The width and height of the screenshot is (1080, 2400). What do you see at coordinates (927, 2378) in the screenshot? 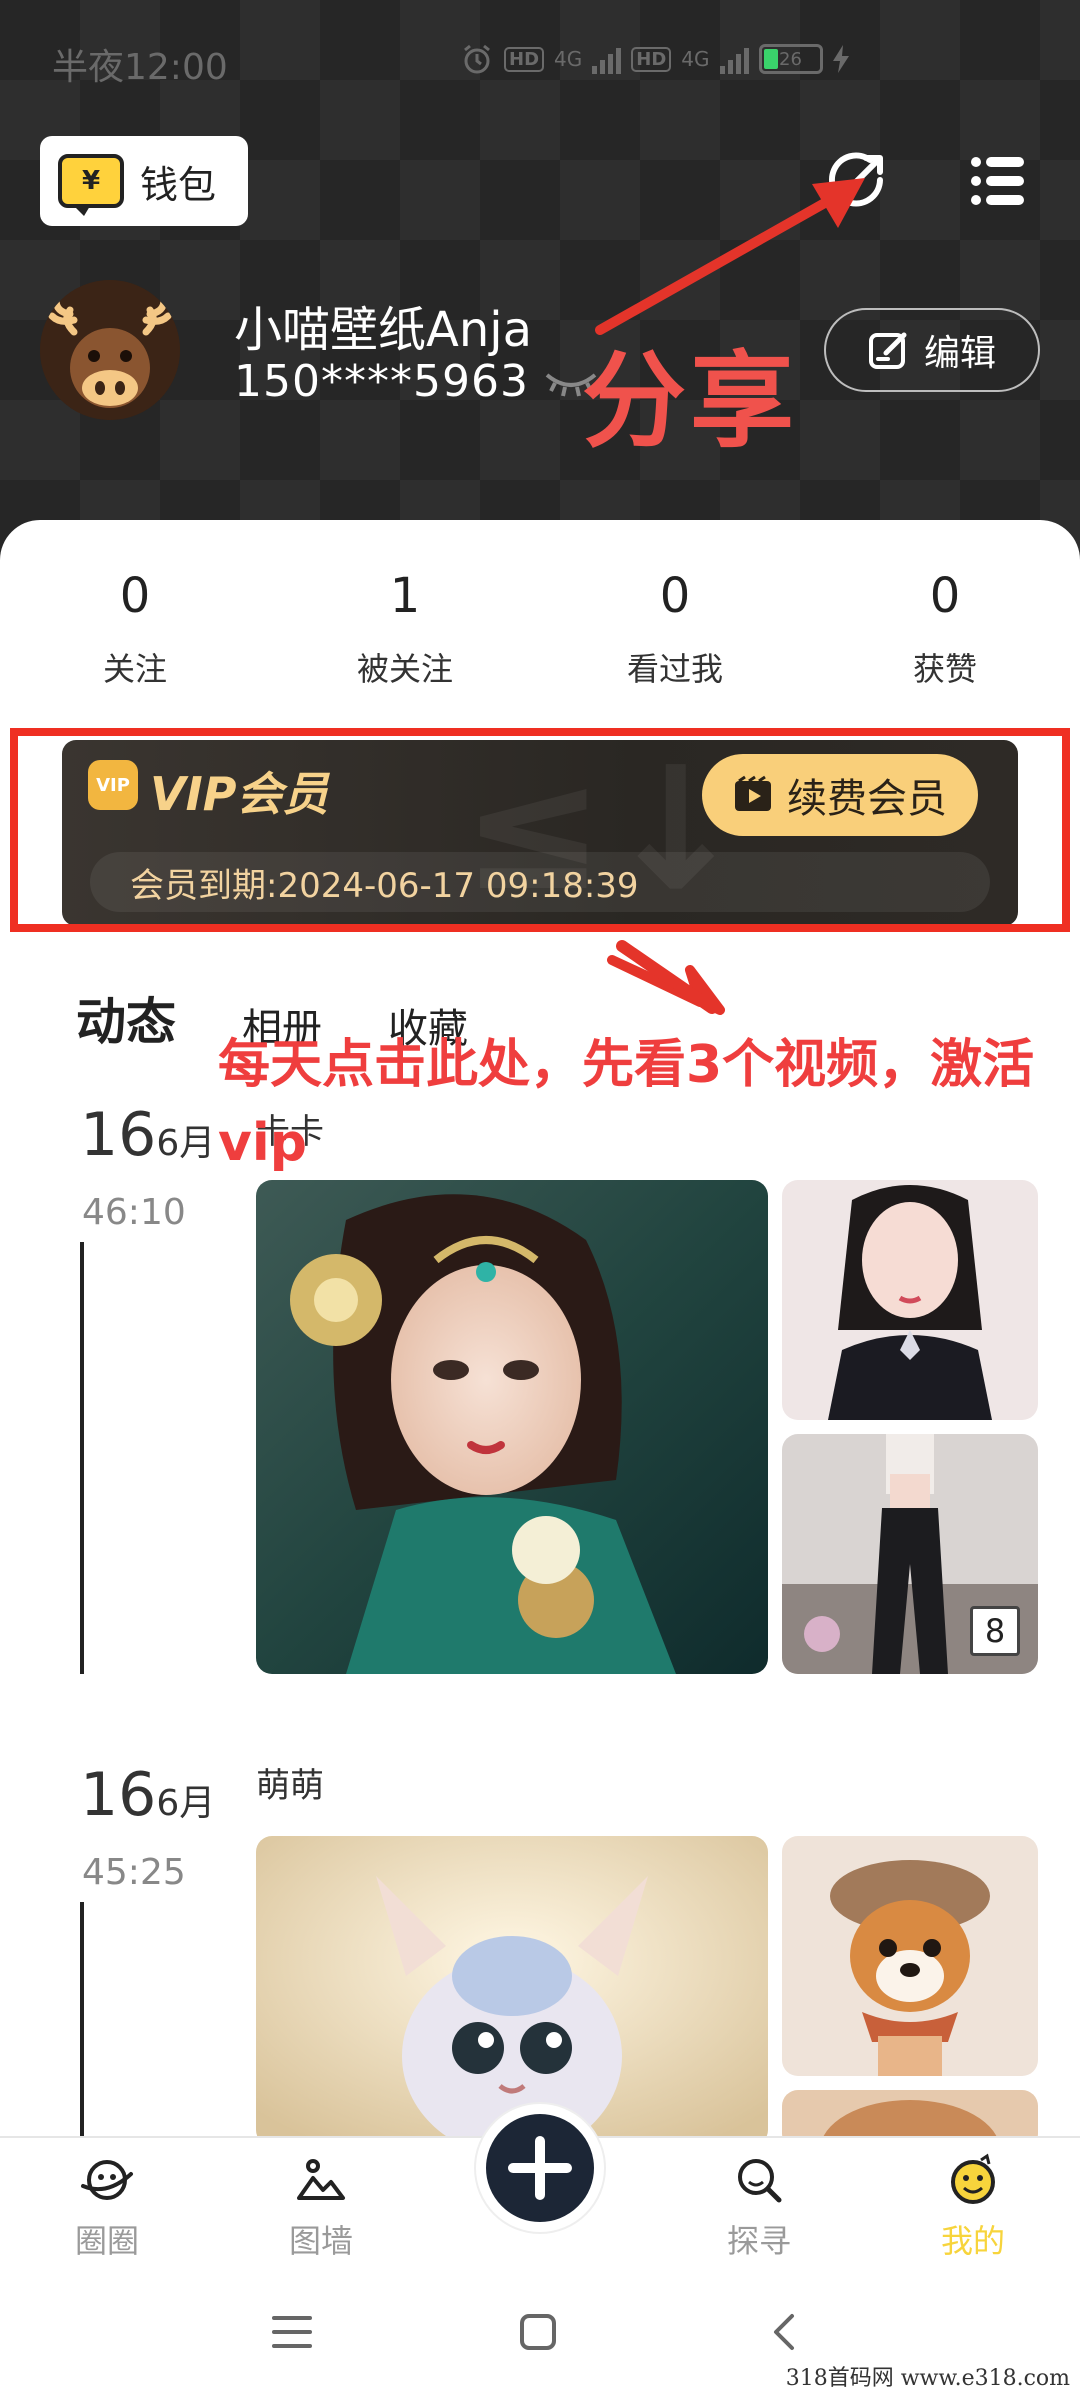
I see `watermark-text: 318首码网 www.e318.com` at bounding box center [927, 2378].